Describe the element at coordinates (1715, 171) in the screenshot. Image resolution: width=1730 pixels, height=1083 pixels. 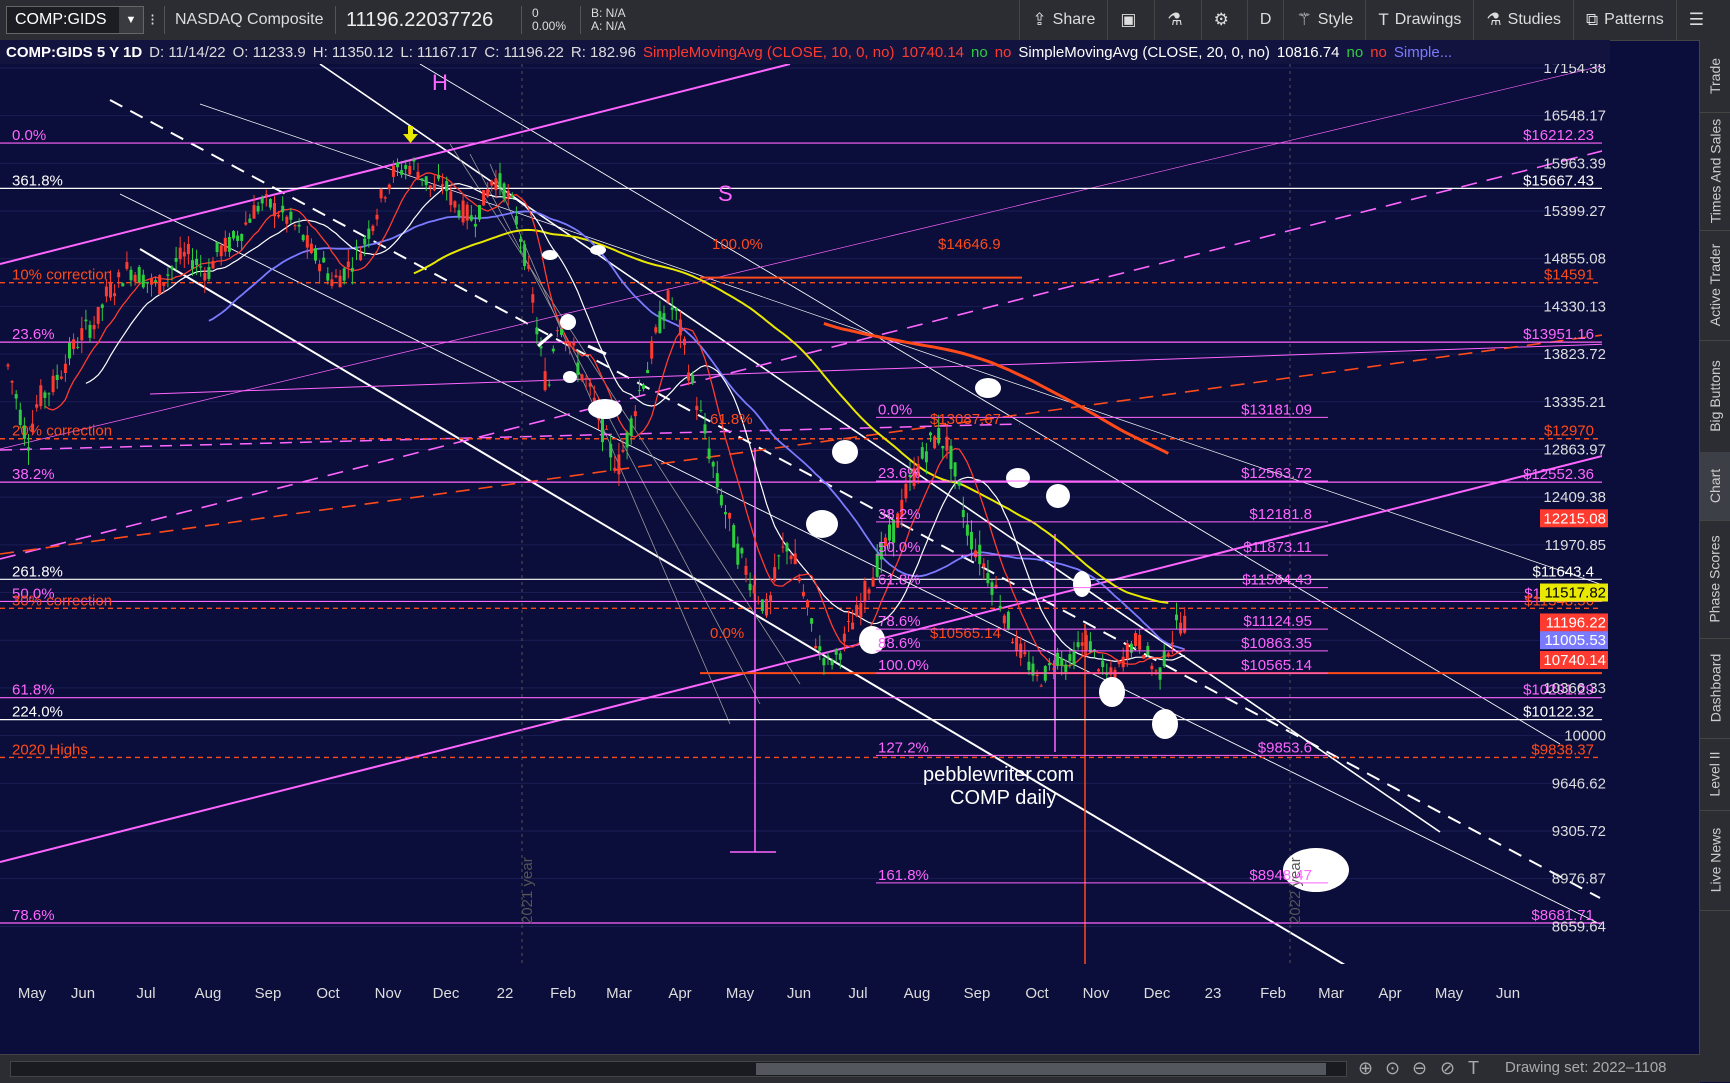
I see `nav-tab-times-and-sales: Times And Sales` at that location.